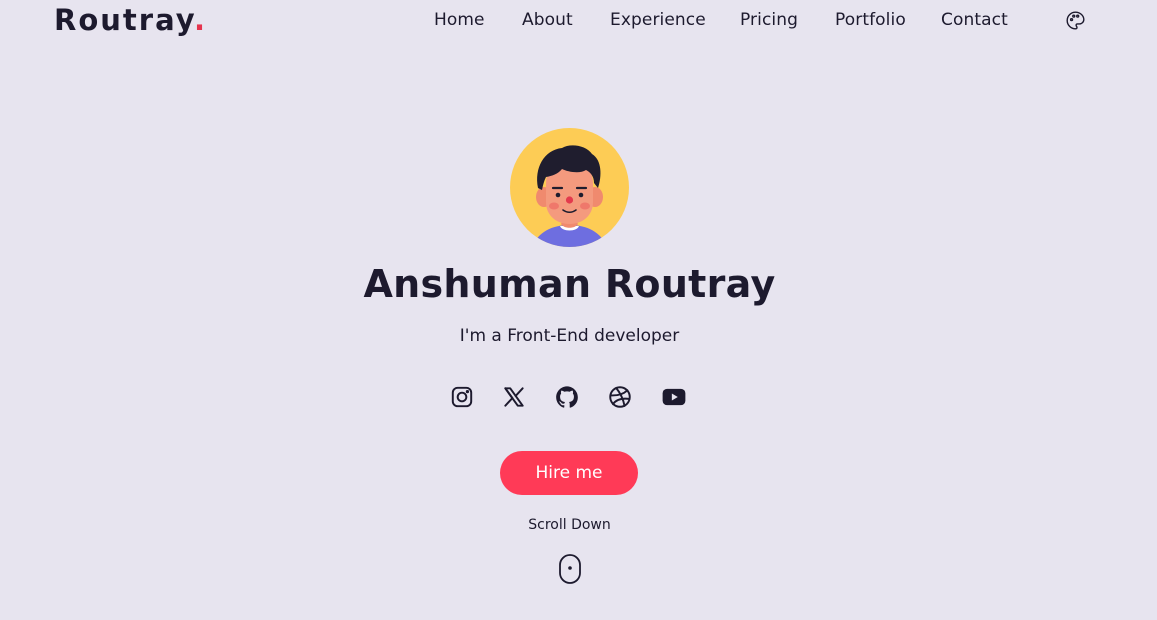  Describe the element at coordinates (569, 187) in the screenshot. I see `avatar` at that location.